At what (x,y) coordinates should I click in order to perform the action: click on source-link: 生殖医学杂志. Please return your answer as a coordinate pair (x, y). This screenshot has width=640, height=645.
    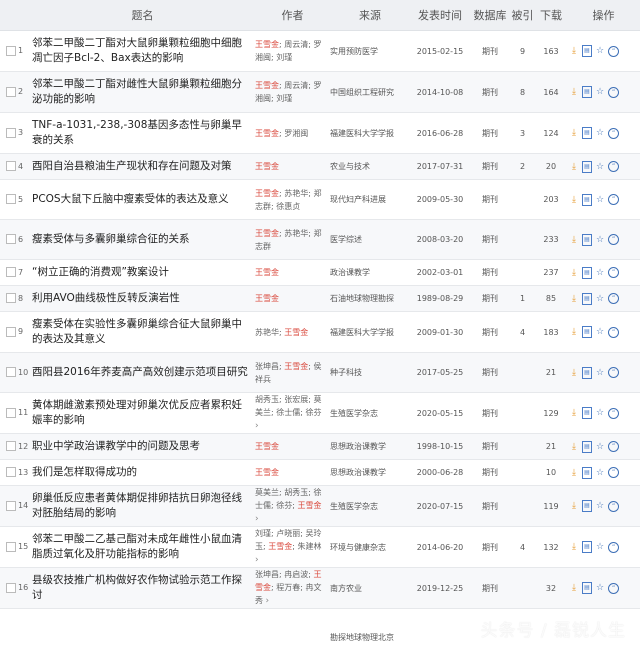
    Looking at the image, I should click on (370, 506).